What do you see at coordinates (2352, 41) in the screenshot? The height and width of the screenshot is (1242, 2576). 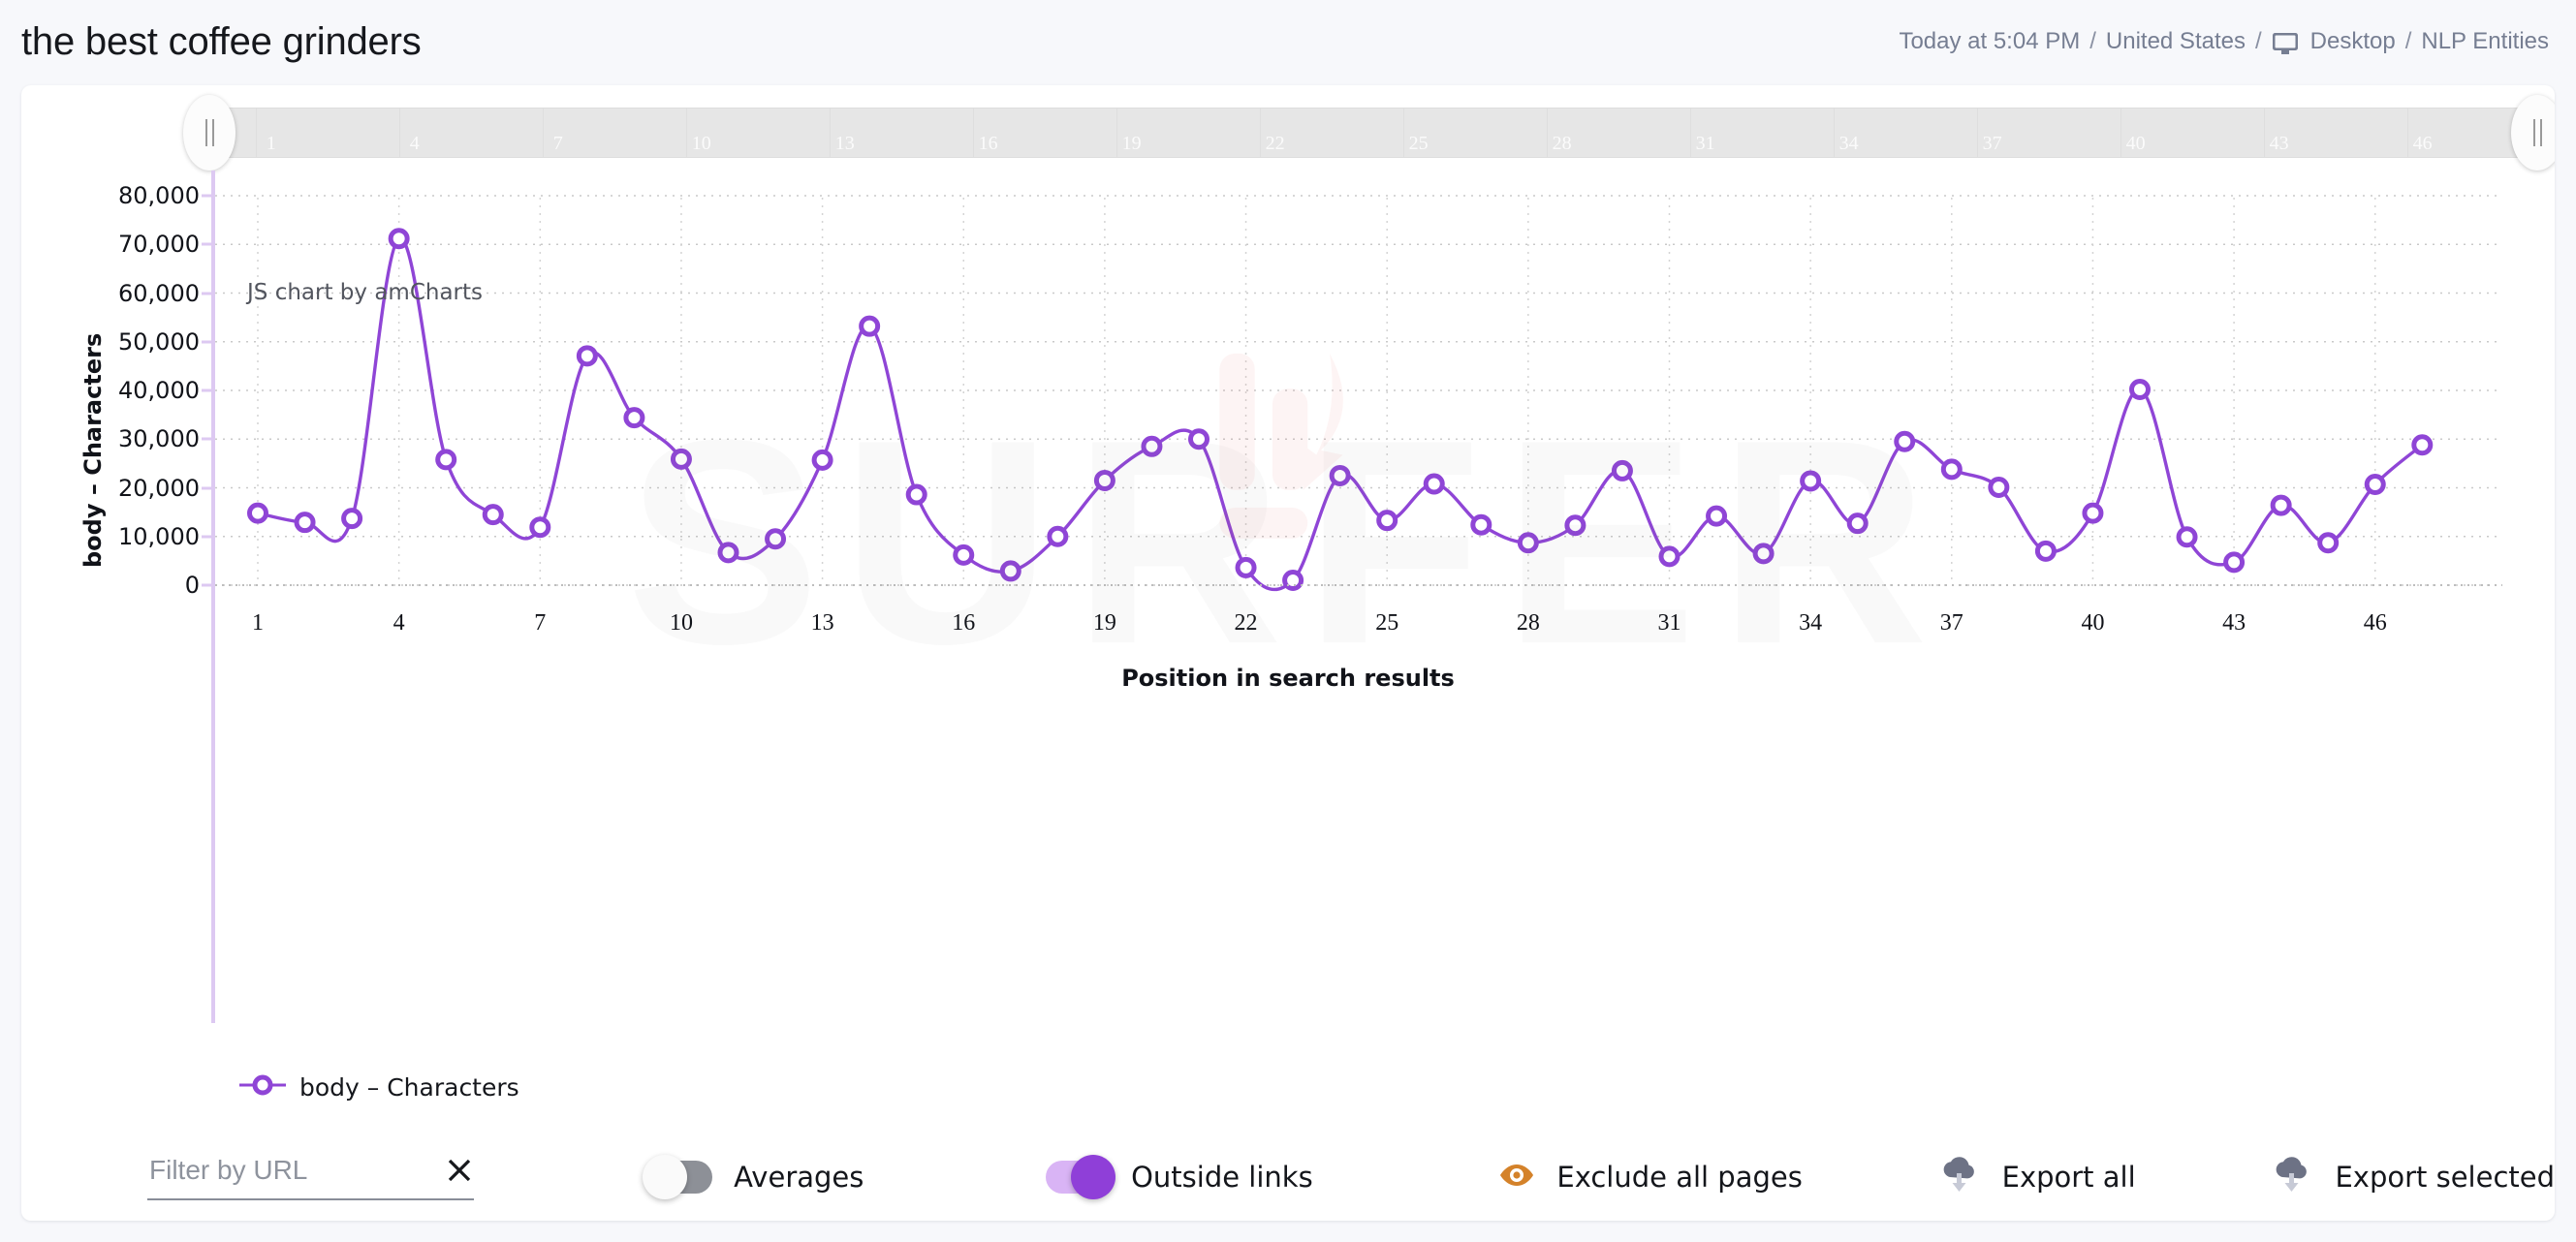 I see `header-device: Desktop` at bounding box center [2352, 41].